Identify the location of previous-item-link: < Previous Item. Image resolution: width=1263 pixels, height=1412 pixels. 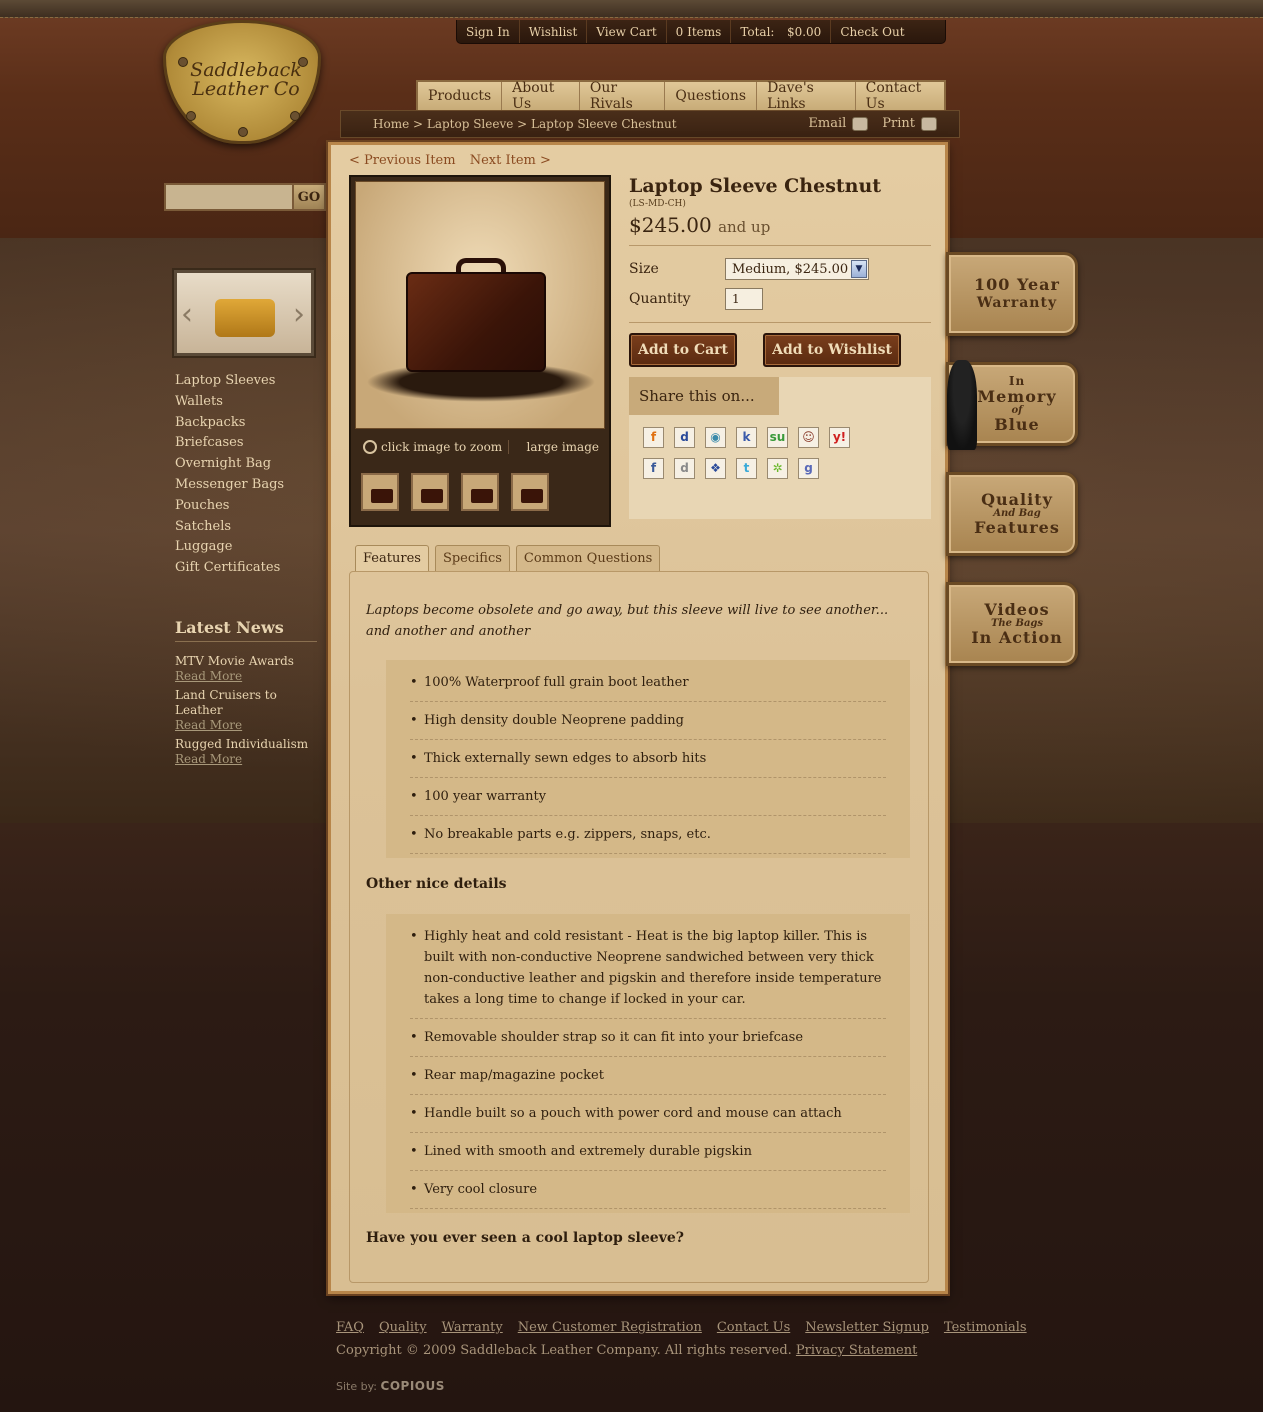
(402, 160).